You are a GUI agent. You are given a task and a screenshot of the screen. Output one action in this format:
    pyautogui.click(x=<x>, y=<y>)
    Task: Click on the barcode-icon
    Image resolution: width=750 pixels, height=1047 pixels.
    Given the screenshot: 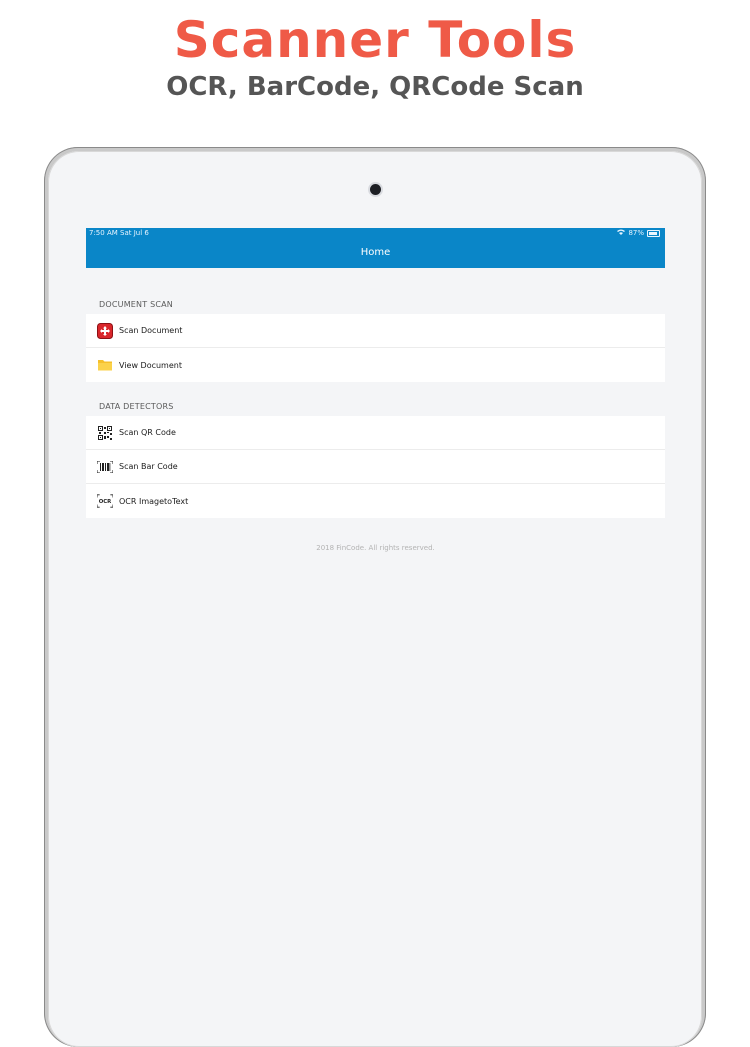 What is the action you would take?
    pyautogui.click(x=105, y=467)
    